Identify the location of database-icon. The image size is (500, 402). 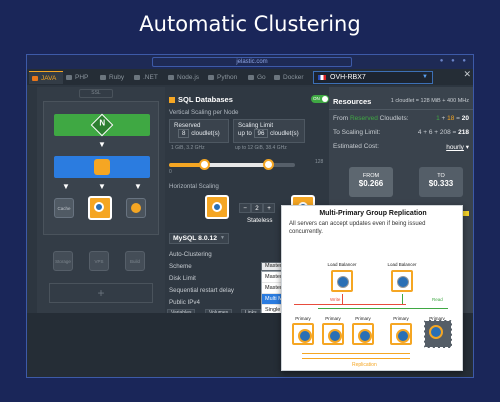
(172, 100).